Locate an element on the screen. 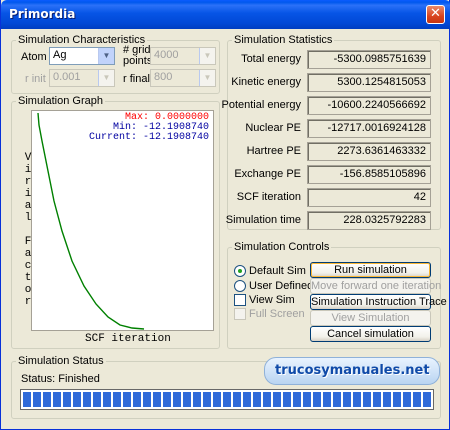  y-axis-label-char: V is located at coordinates (28, 158).